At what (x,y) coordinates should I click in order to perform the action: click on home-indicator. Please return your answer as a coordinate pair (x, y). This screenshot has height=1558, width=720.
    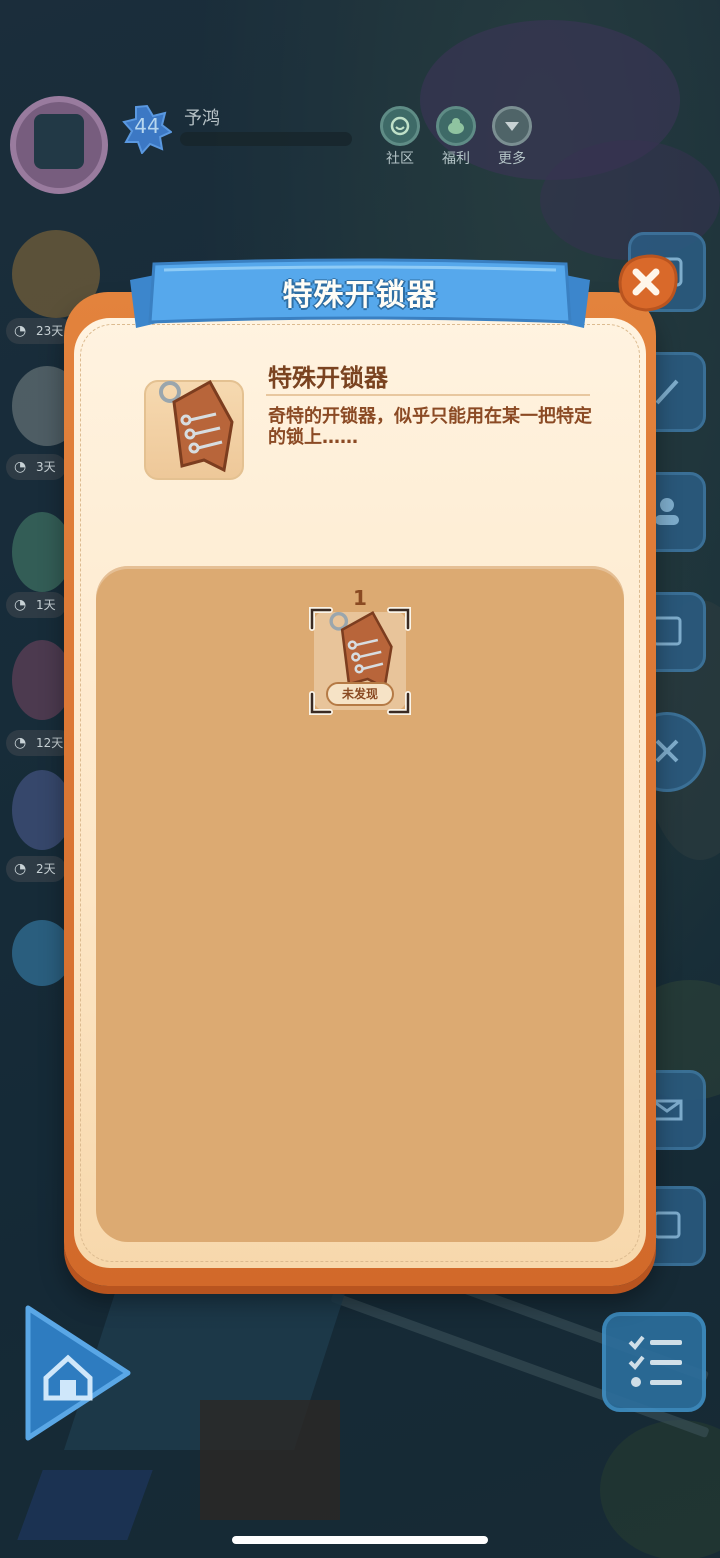
    Looking at the image, I should click on (360, 1540).